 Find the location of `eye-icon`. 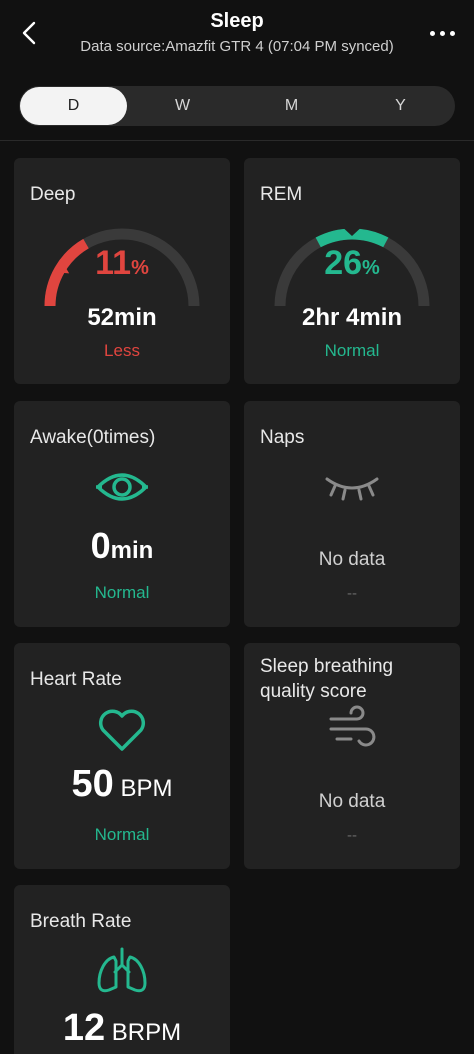

eye-icon is located at coordinates (122, 487).